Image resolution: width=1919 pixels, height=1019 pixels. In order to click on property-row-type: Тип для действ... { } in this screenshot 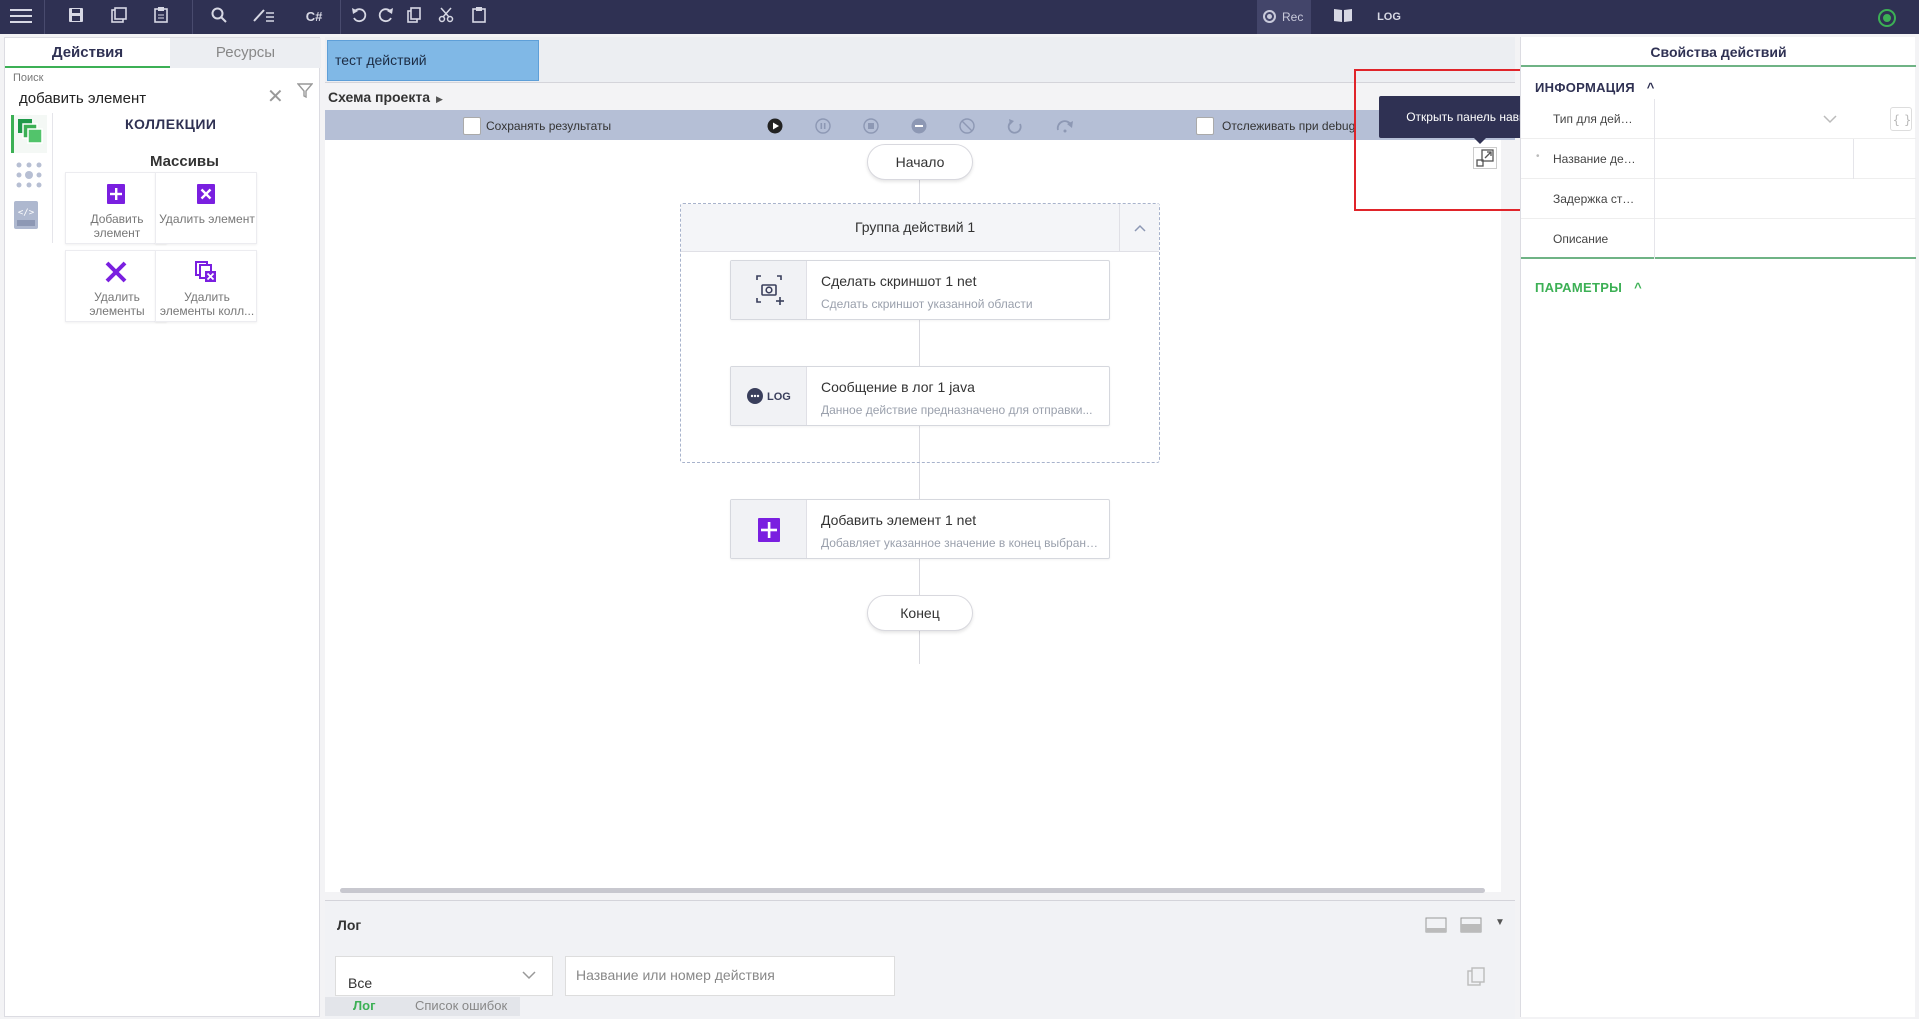, I will do `click(1718, 119)`.